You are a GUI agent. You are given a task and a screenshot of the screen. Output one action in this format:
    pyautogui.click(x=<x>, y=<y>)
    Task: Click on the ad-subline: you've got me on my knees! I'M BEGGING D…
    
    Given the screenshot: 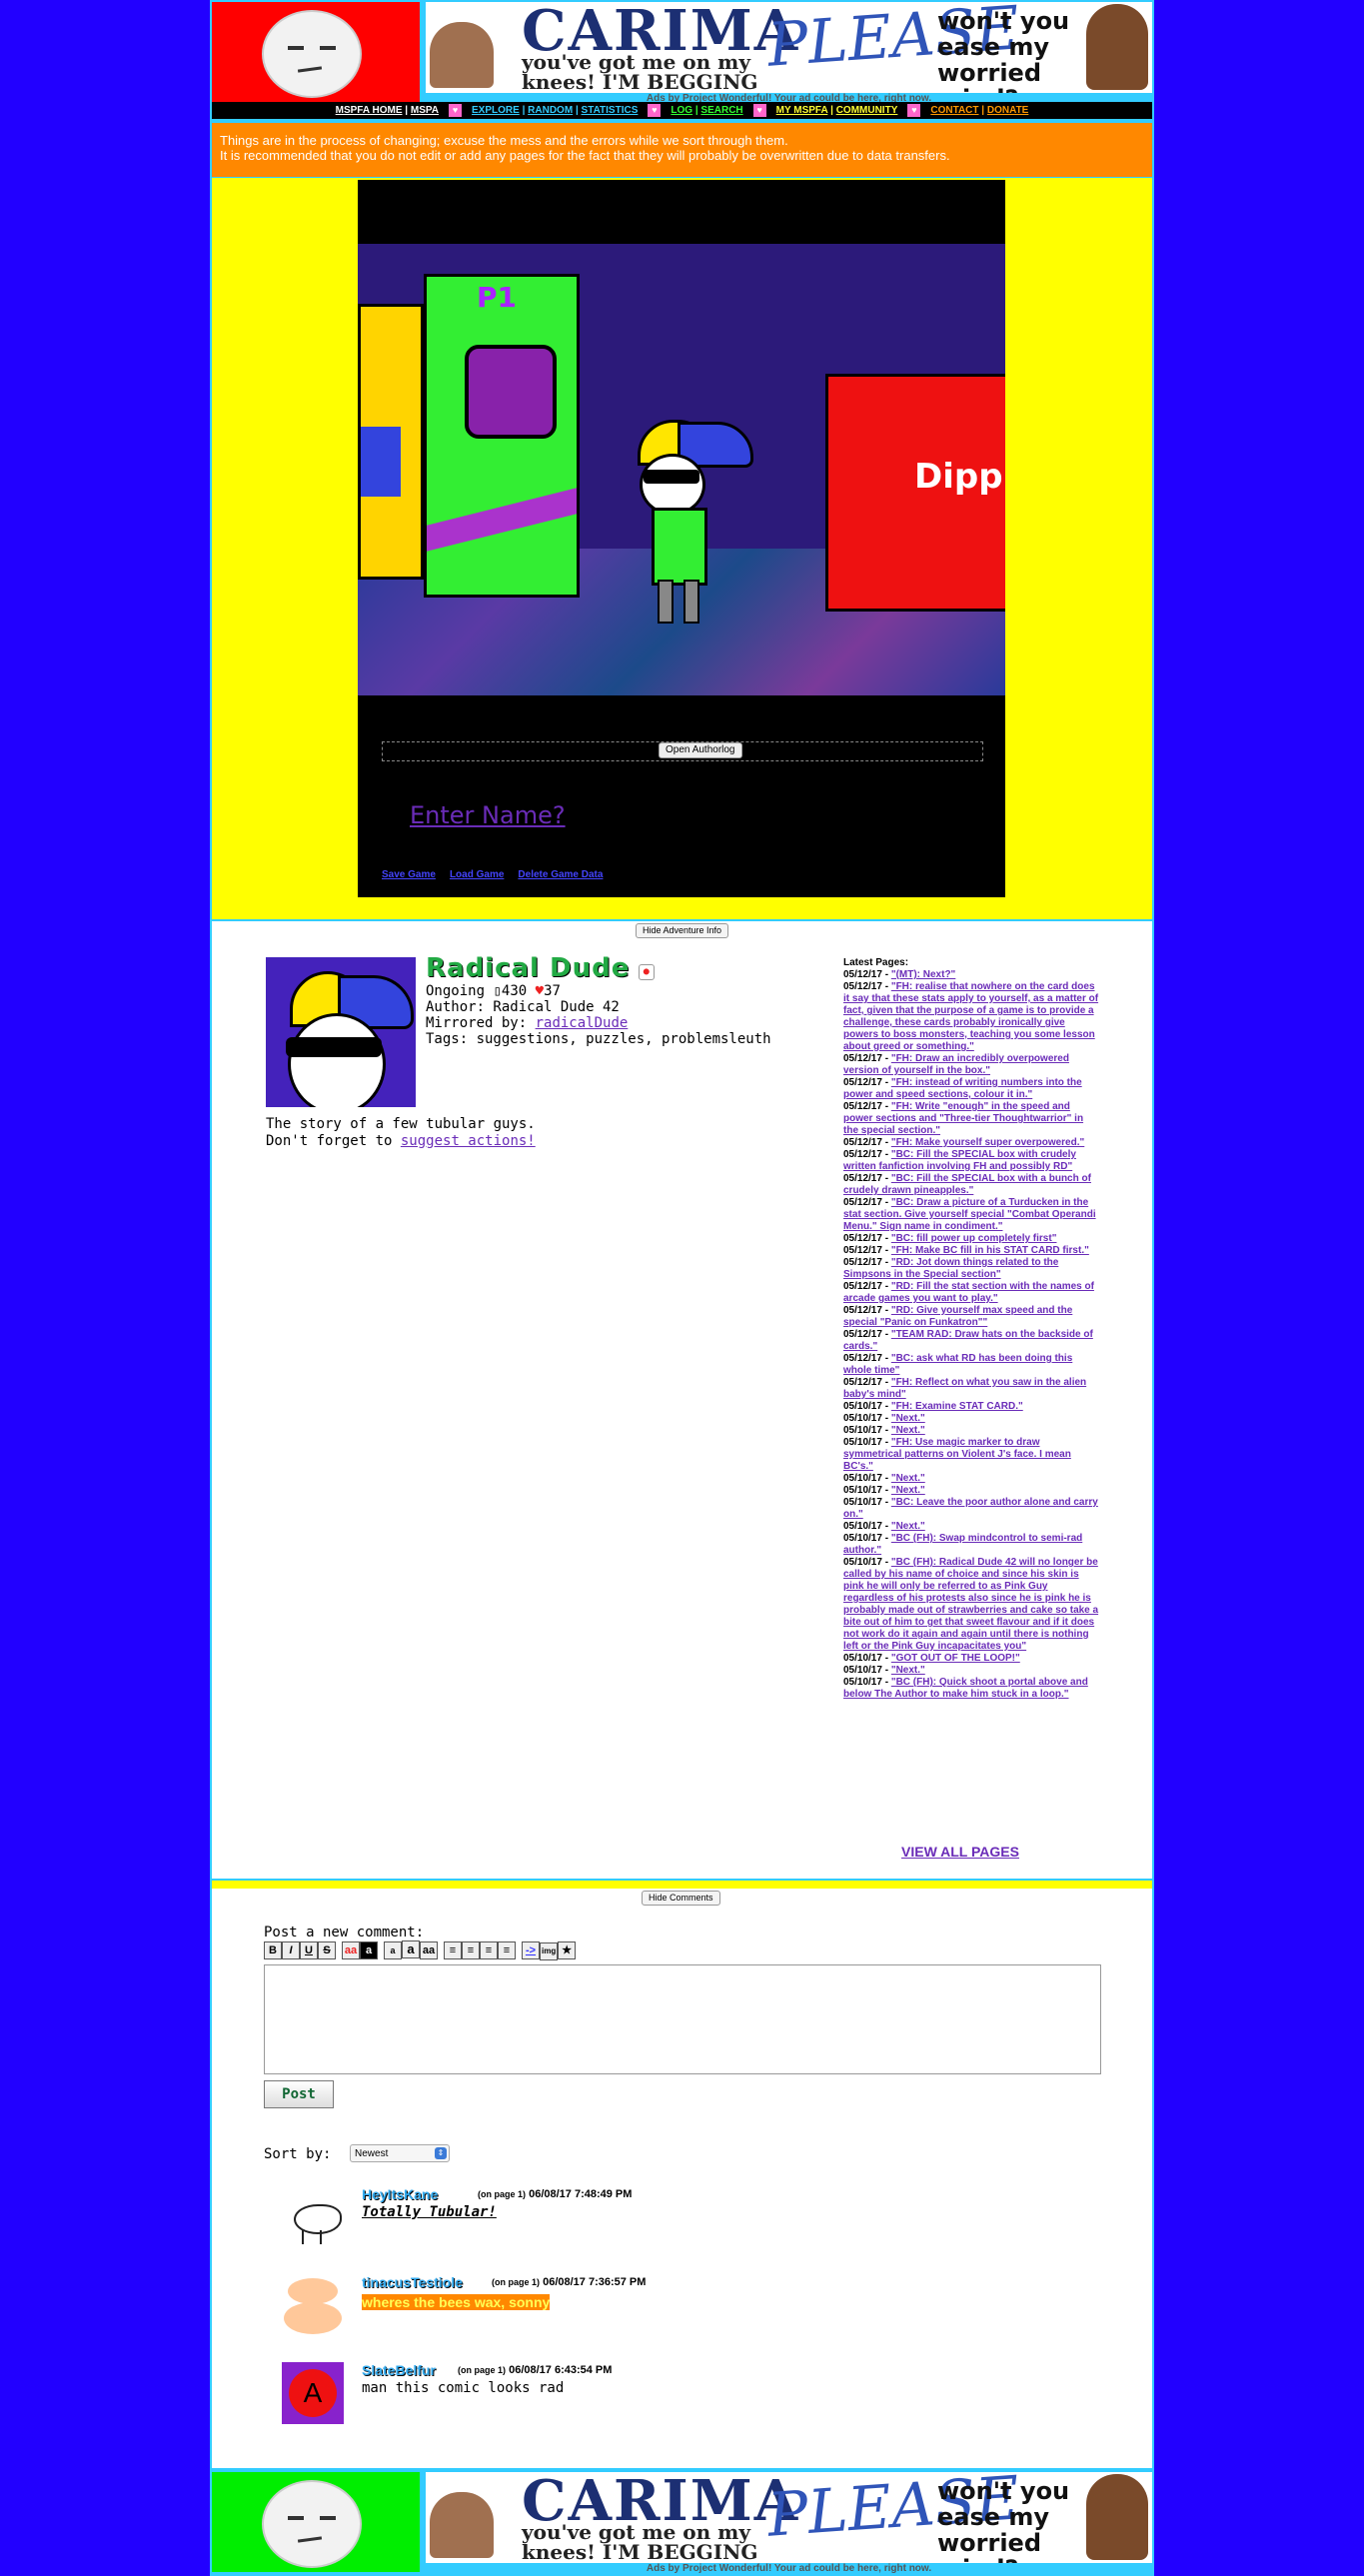 What is the action you would take?
    pyautogui.click(x=640, y=71)
    